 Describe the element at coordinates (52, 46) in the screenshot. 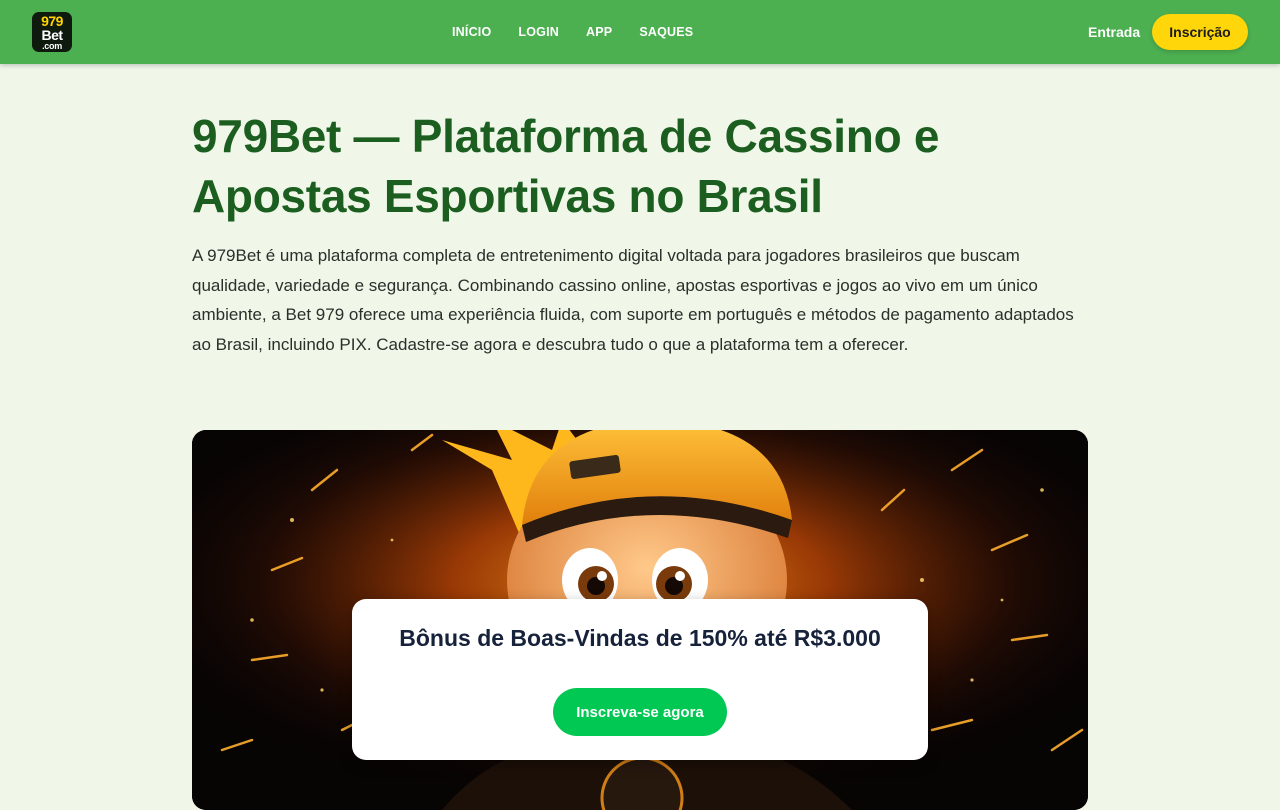

I see `logo-domain: .com` at that location.